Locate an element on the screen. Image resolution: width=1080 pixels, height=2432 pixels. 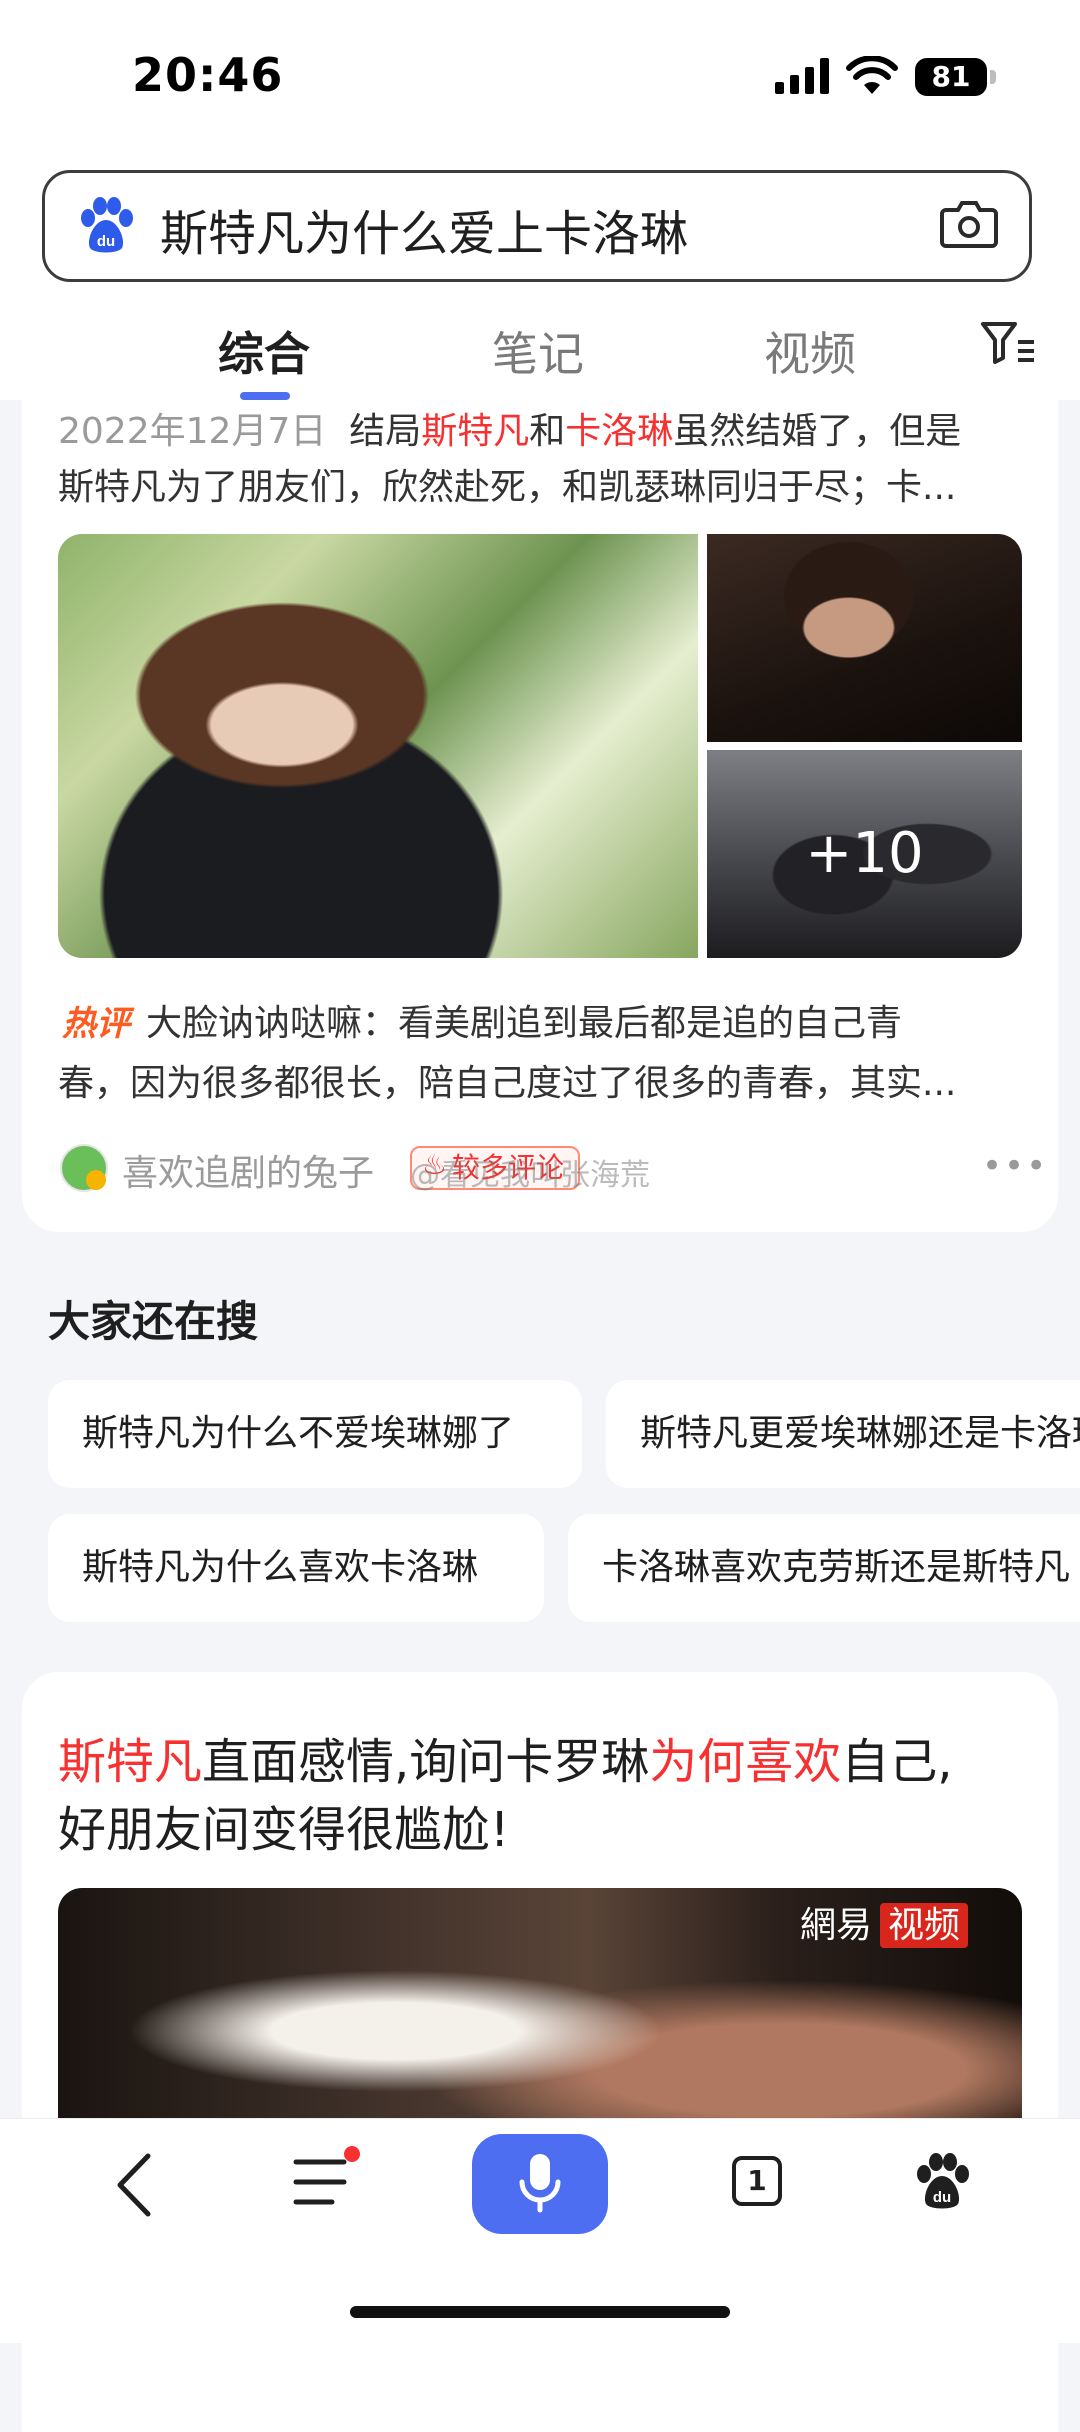
battery-cap is located at coordinates (993, 77).